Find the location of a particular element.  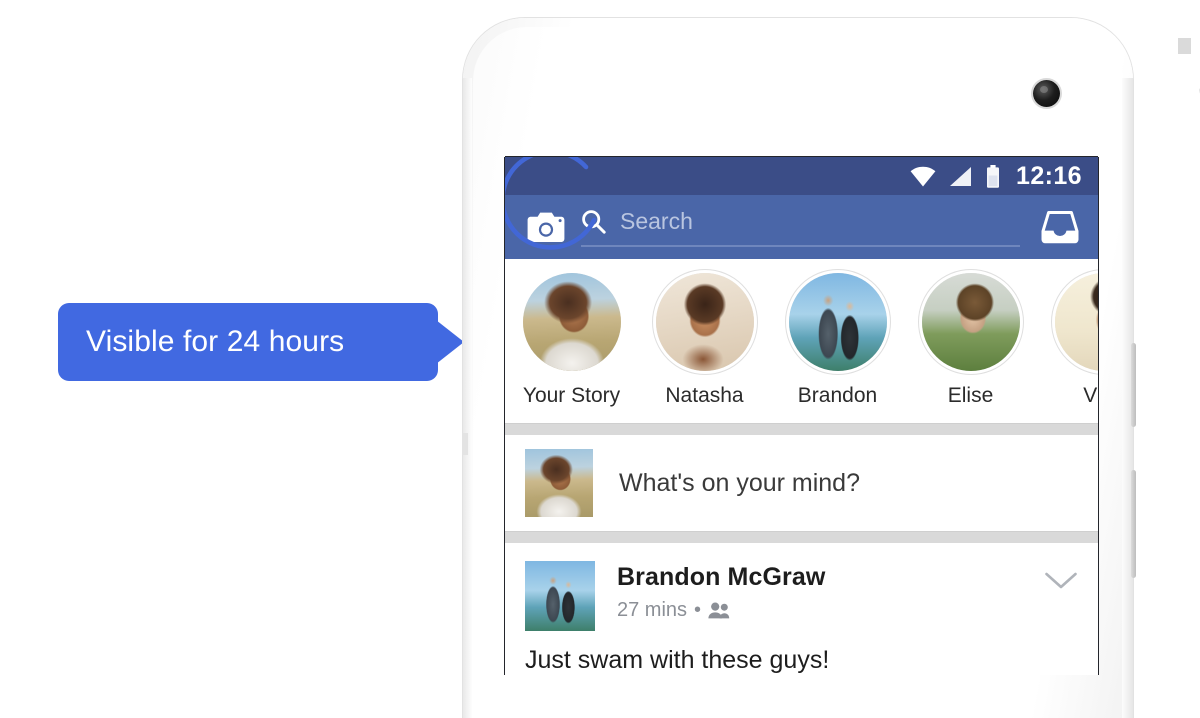

story-item-your-story: Your Story is located at coordinates (571, 282).